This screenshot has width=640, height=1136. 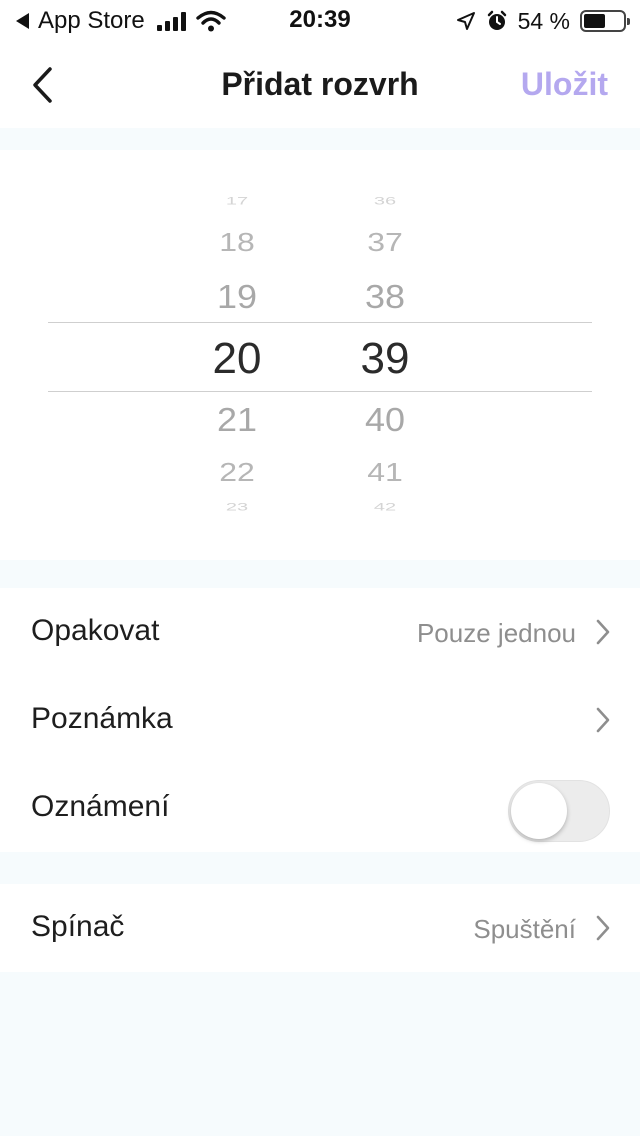 I want to click on status-left: App Store, so click(x=121, y=21).